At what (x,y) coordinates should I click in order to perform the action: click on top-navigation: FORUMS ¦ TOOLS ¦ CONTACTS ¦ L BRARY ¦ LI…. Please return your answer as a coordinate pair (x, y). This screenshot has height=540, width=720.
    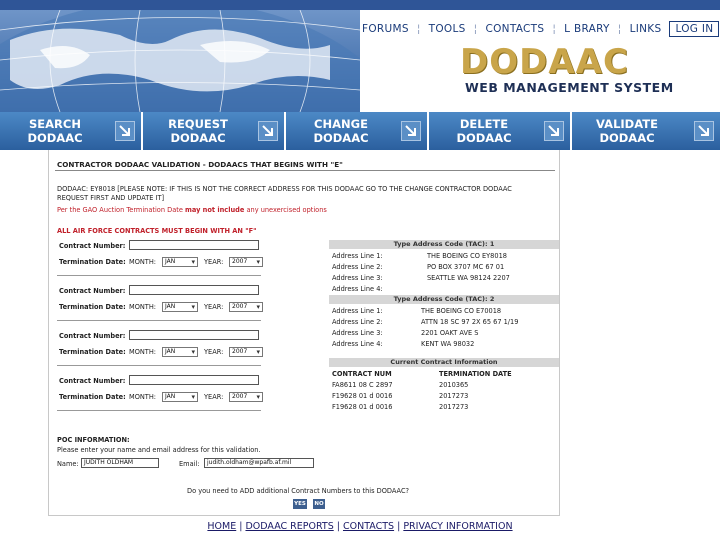
    Looking at the image, I should click on (541, 29).